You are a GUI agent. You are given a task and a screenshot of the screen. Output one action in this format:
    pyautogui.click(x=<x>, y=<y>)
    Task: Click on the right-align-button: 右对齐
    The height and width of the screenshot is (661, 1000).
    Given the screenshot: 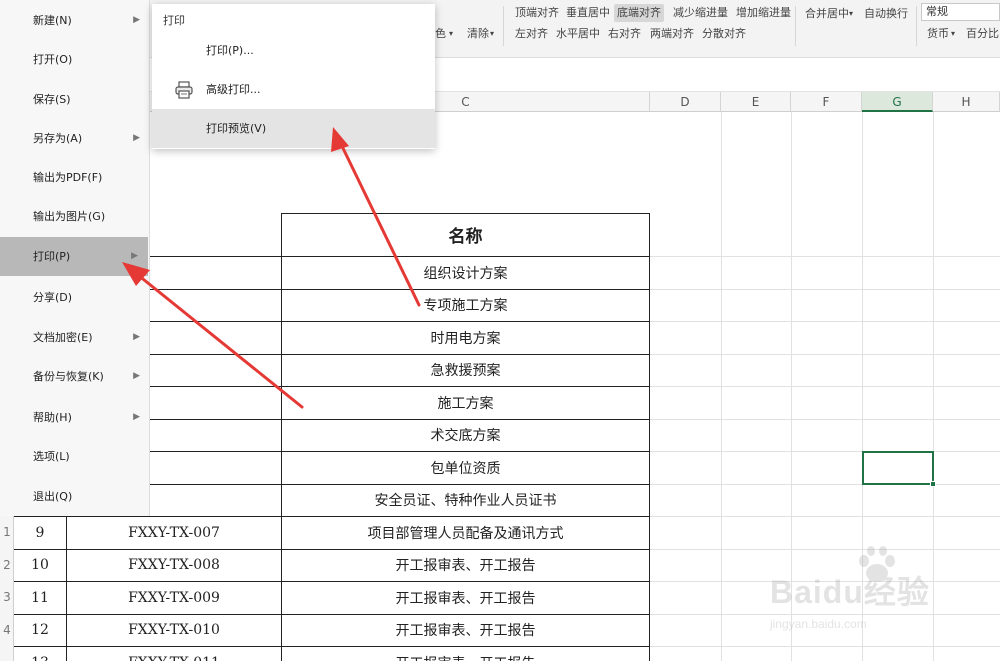 What is the action you would take?
    pyautogui.click(x=624, y=34)
    